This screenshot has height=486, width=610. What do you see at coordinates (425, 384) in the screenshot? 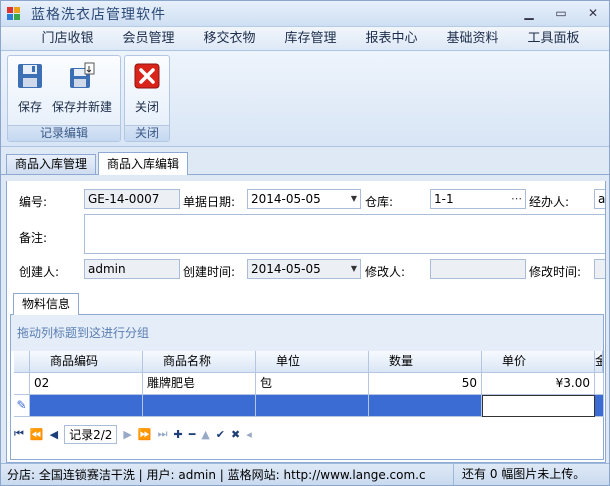
I see `cell-quantity: 50` at bounding box center [425, 384].